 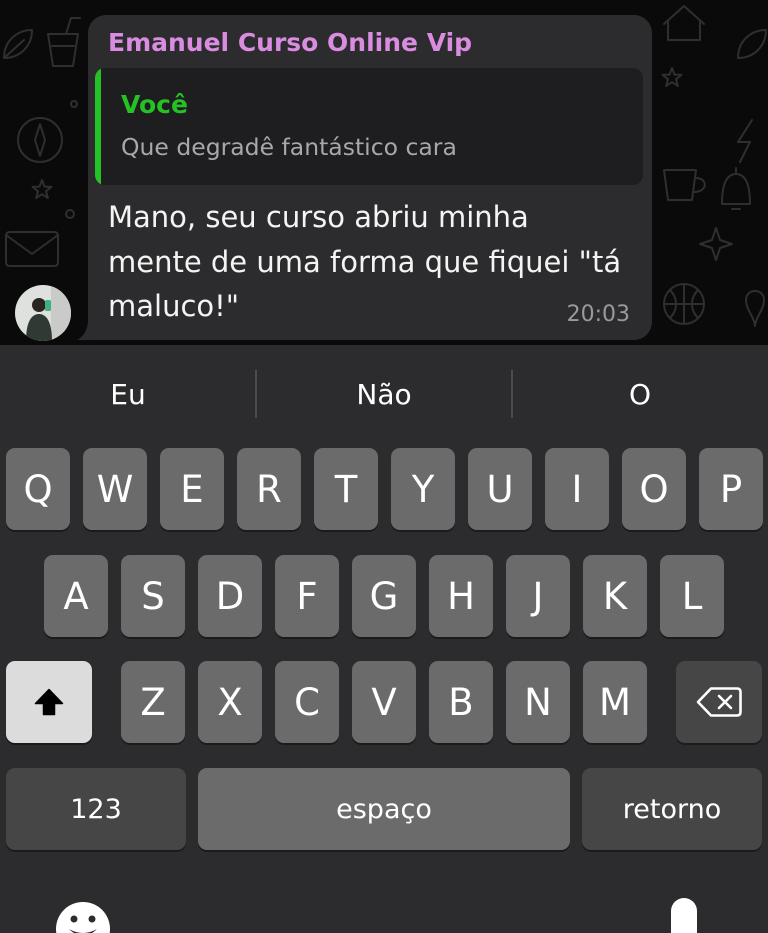 What do you see at coordinates (500, 489) in the screenshot?
I see `key-u: U` at bounding box center [500, 489].